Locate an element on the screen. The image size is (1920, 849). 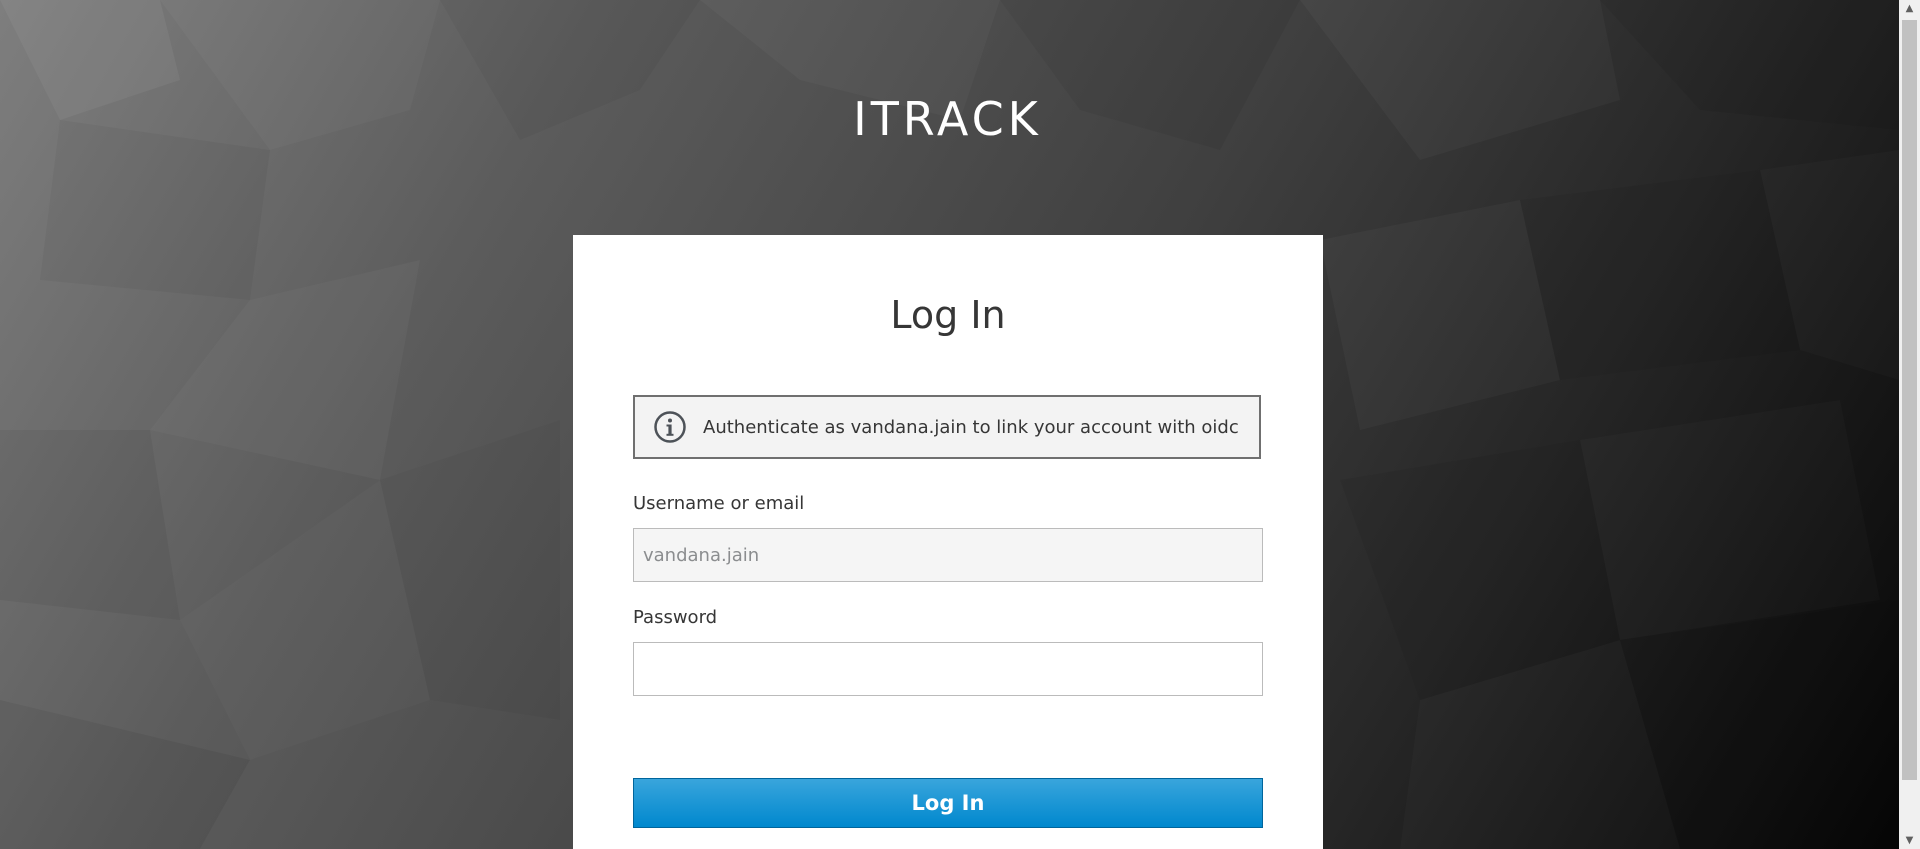
password-label: Password is located at coordinates (675, 617).